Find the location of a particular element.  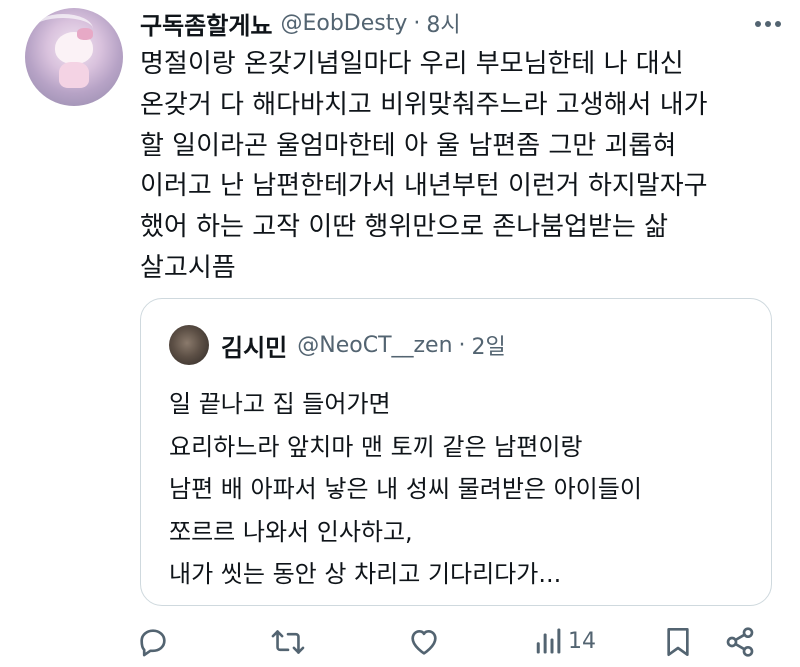

more-icon is located at coordinates (768, 24).